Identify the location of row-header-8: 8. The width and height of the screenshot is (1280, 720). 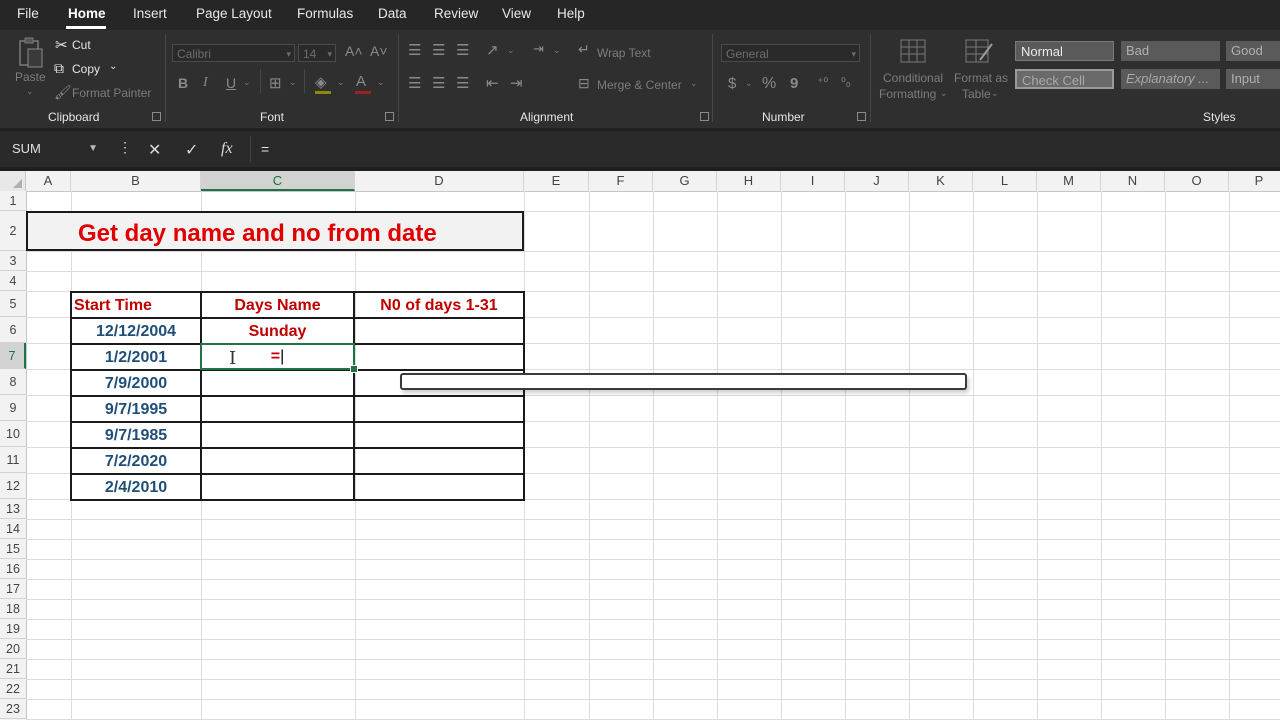
(13, 382).